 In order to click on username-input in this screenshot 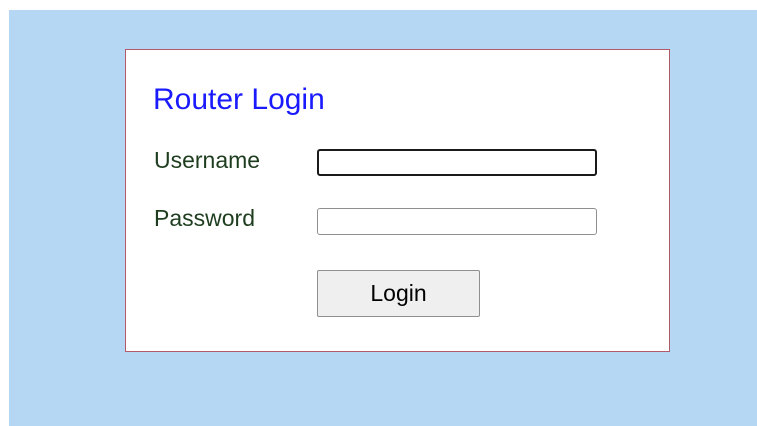, I will do `click(457, 162)`.